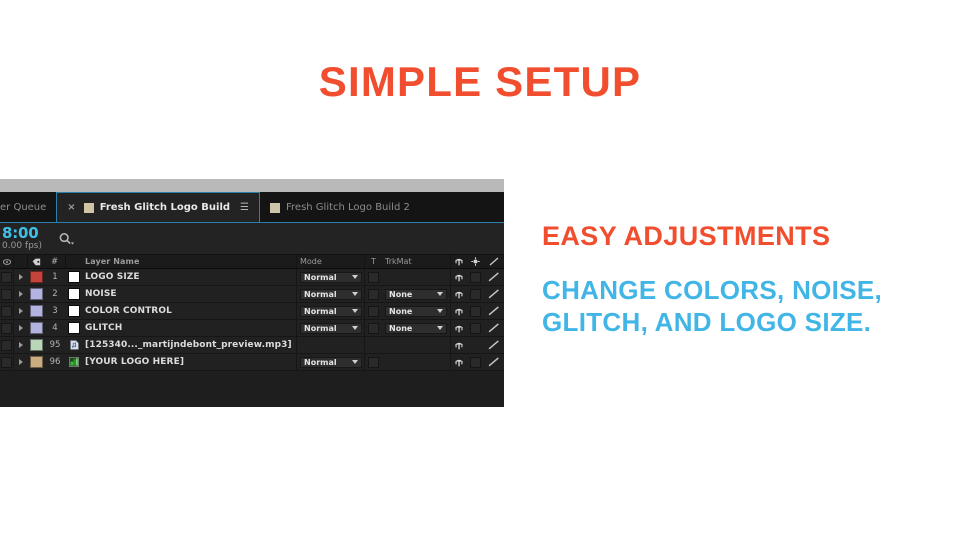 Image resolution: width=960 pixels, height=540 pixels. Describe the element at coordinates (189, 261) in the screenshot. I see `layer-name-column-header: Layer Name` at that location.